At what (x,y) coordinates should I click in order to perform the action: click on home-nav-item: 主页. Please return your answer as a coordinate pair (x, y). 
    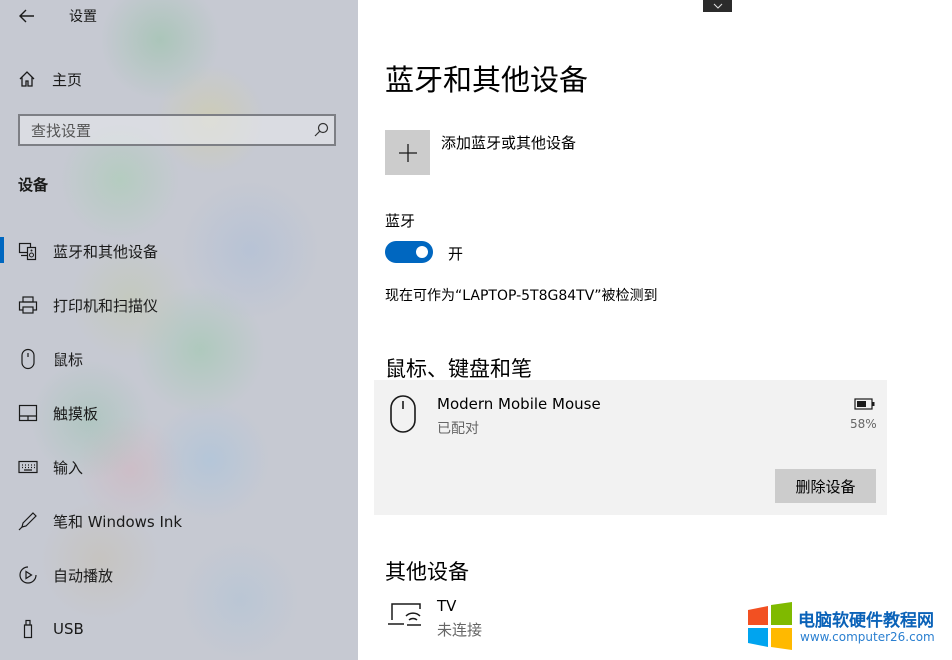
    Looking at the image, I should click on (50, 79).